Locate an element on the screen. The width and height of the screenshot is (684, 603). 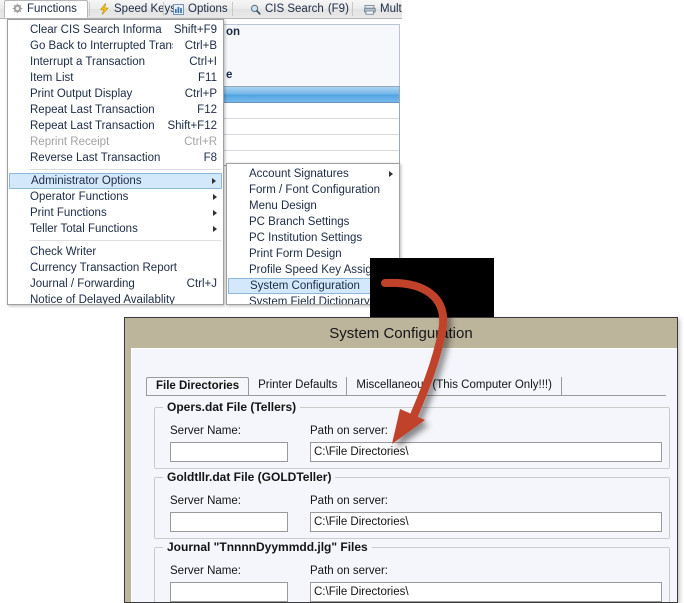
menu-item-shortcut: F12 is located at coordinates (207, 110).